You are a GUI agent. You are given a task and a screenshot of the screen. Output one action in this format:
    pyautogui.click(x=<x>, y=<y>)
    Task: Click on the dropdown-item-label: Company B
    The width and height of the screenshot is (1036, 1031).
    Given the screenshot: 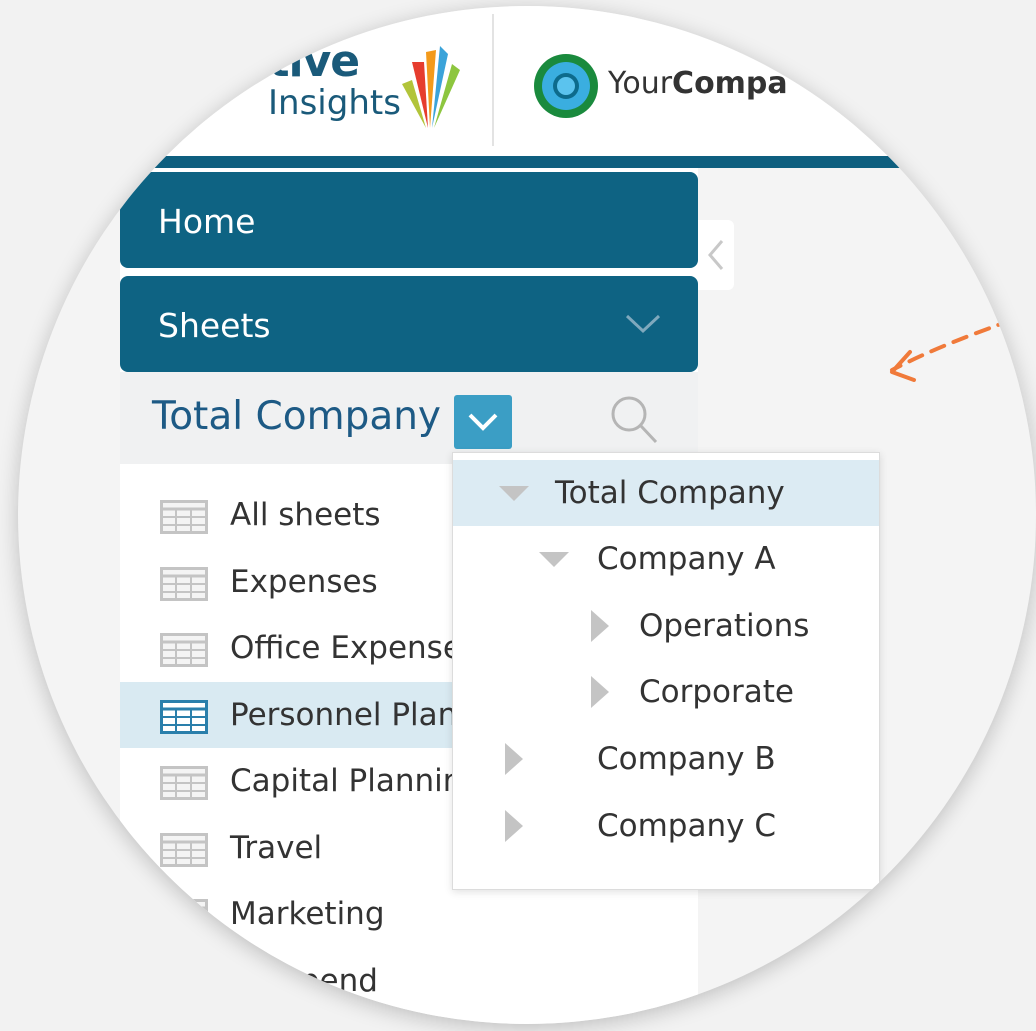 What is the action you would take?
    pyautogui.click(x=686, y=759)
    